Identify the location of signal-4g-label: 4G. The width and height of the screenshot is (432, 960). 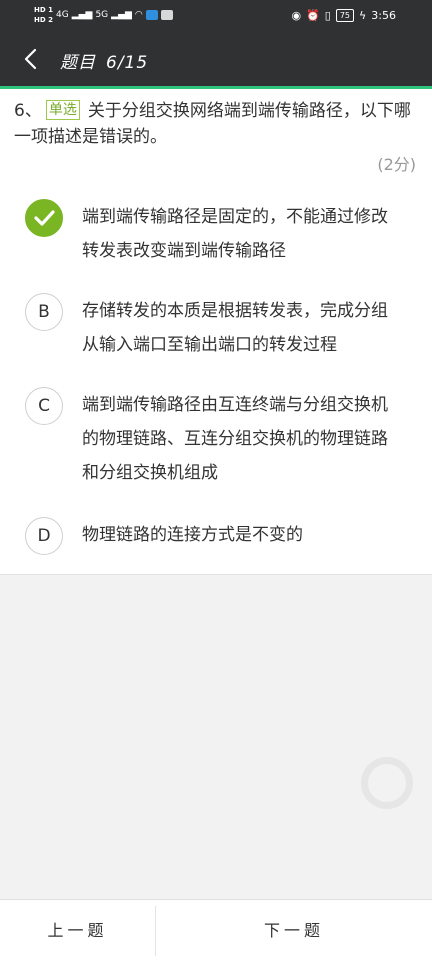
(62, 15).